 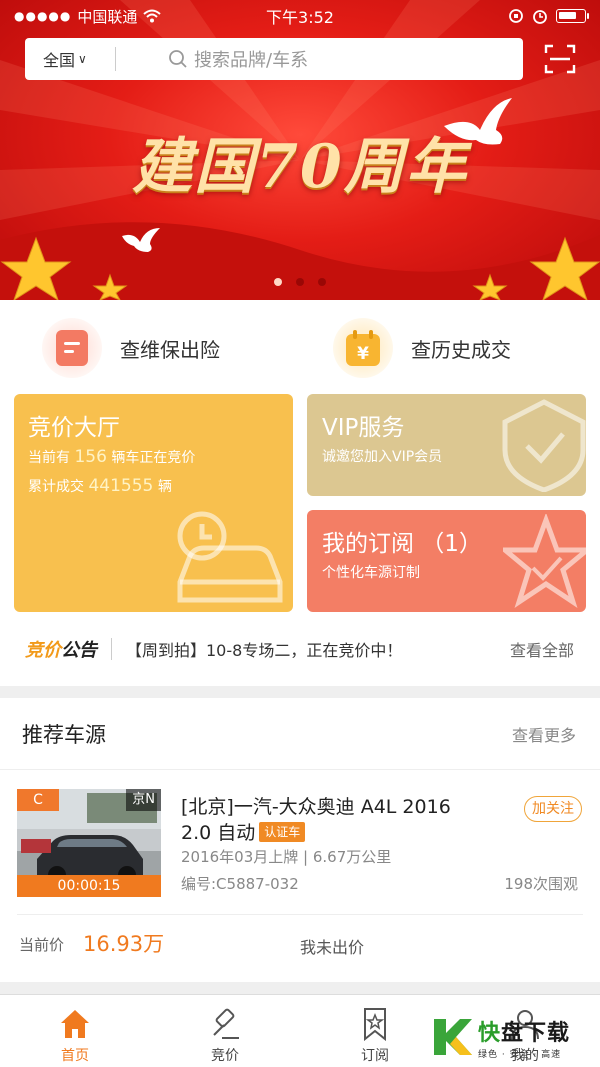 What do you see at coordinates (89, 886) in the screenshot?
I see `countdown-timer: 00:00:15` at bounding box center [89, 886].